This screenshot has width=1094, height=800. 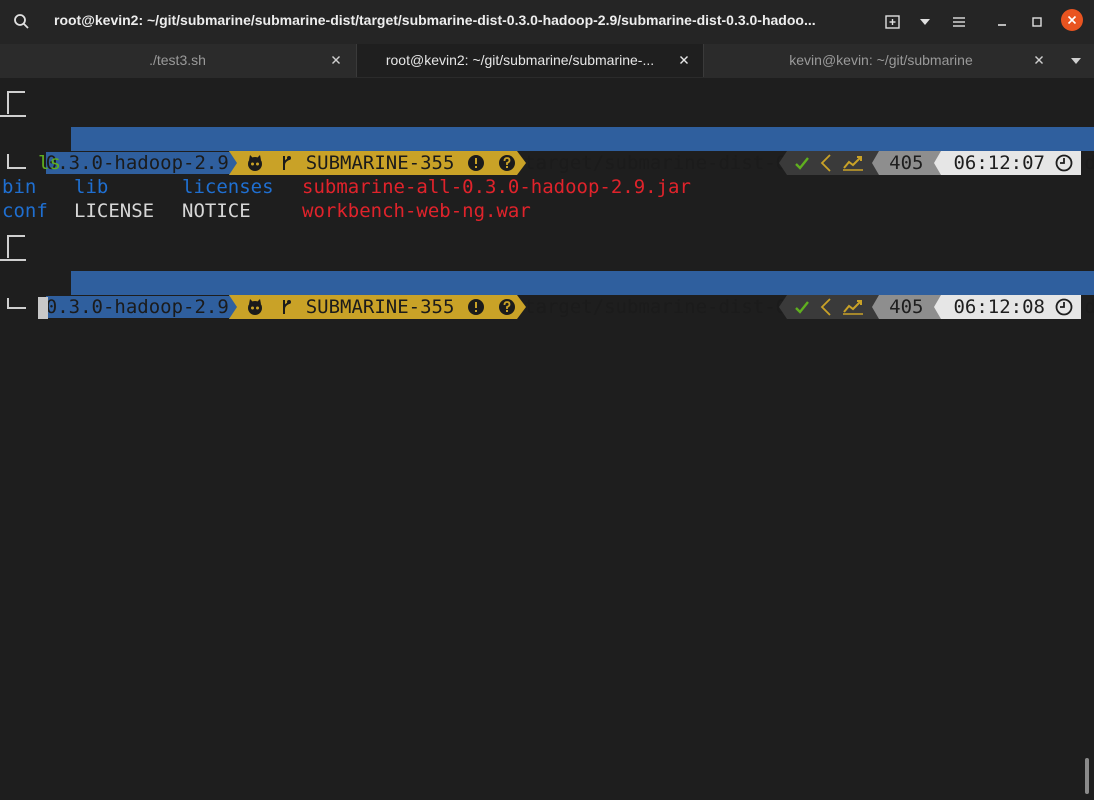 What do you see at coordinates (91, 187) in the screenshot?
I see `ls-entry: lib` at bounding box center [91, 187].